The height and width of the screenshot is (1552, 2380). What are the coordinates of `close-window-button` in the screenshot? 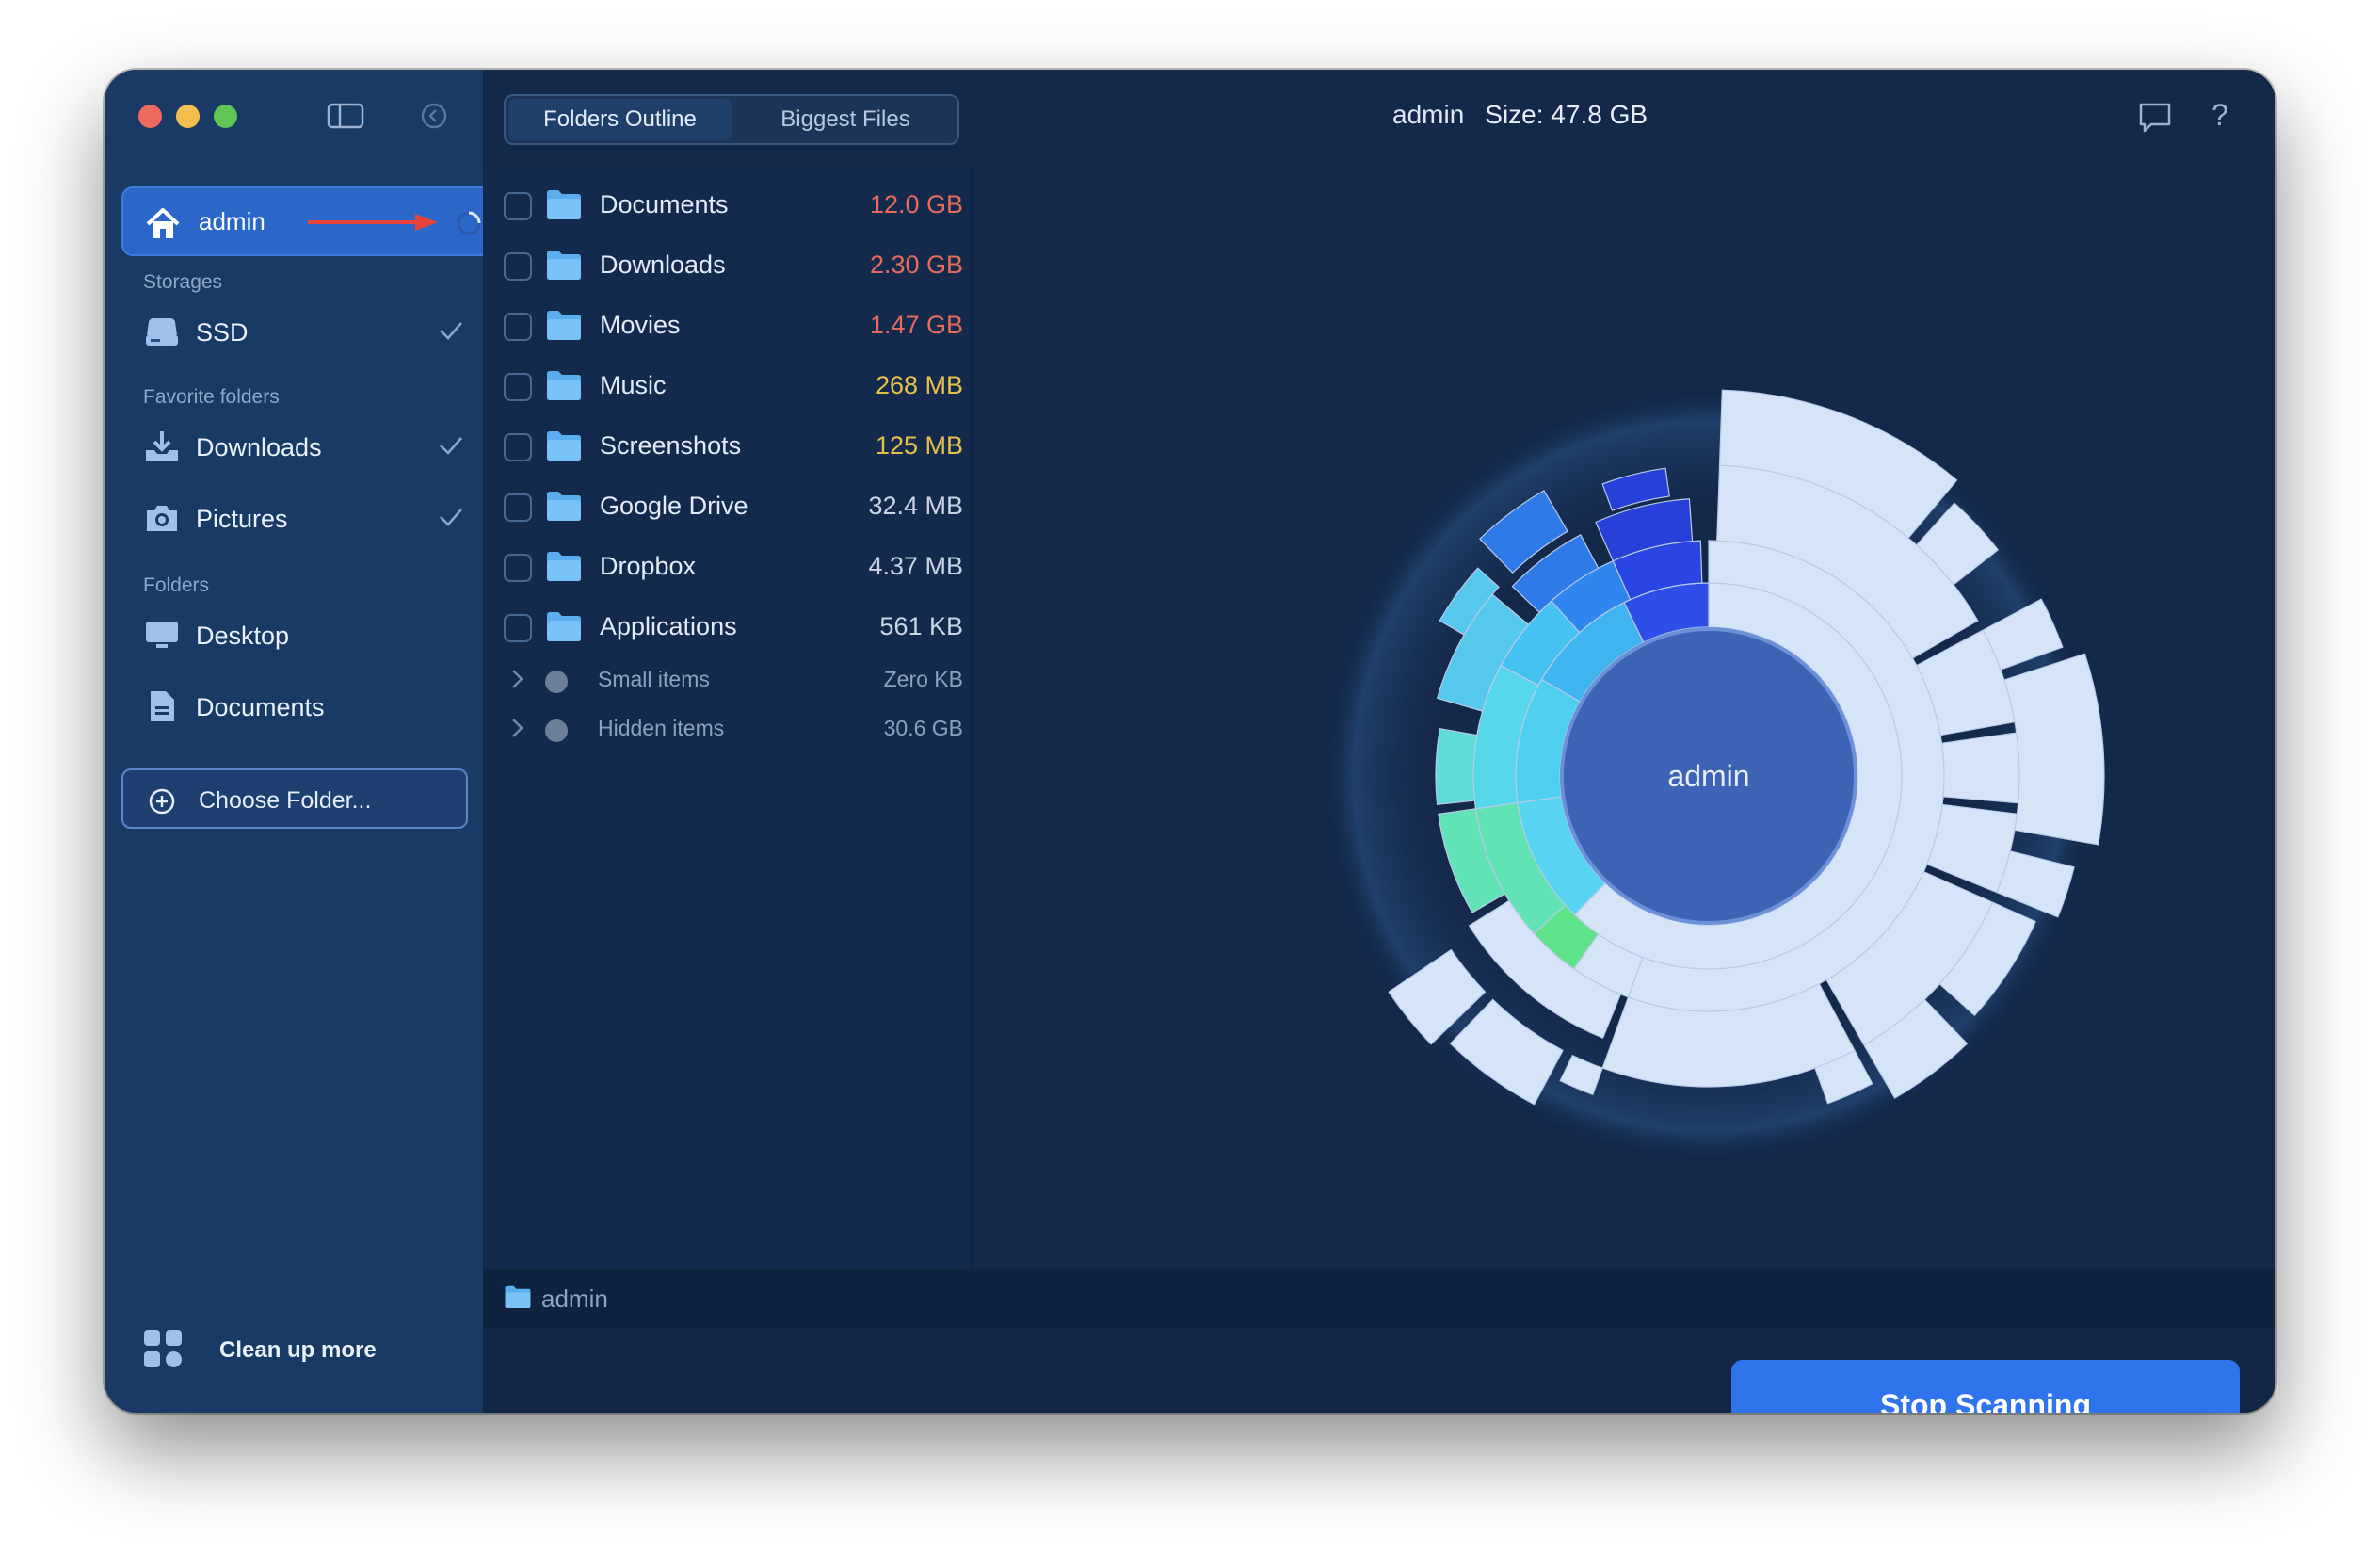 It's located at (150, 116).